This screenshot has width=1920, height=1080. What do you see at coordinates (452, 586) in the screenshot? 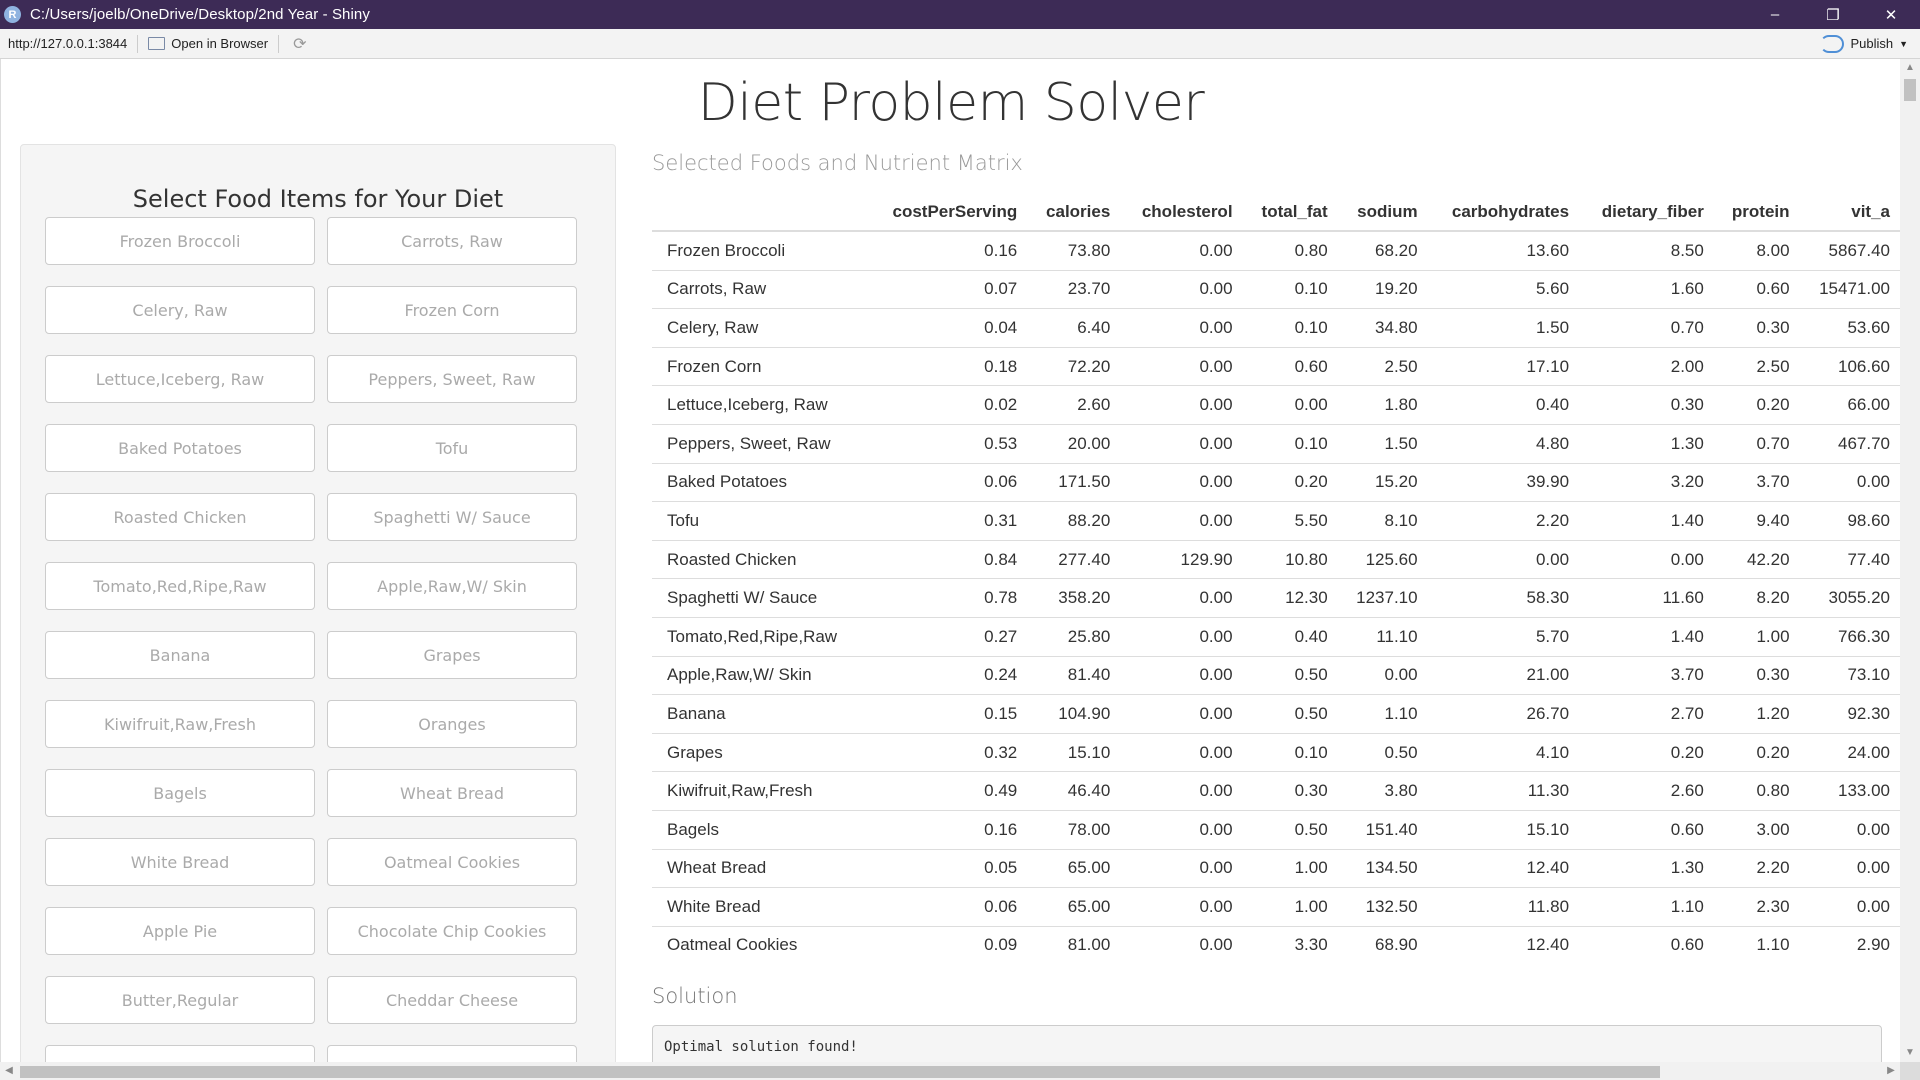
I see `food-item-button: Apple,Raw,W/ Skin` at bounding box center [452, 586].